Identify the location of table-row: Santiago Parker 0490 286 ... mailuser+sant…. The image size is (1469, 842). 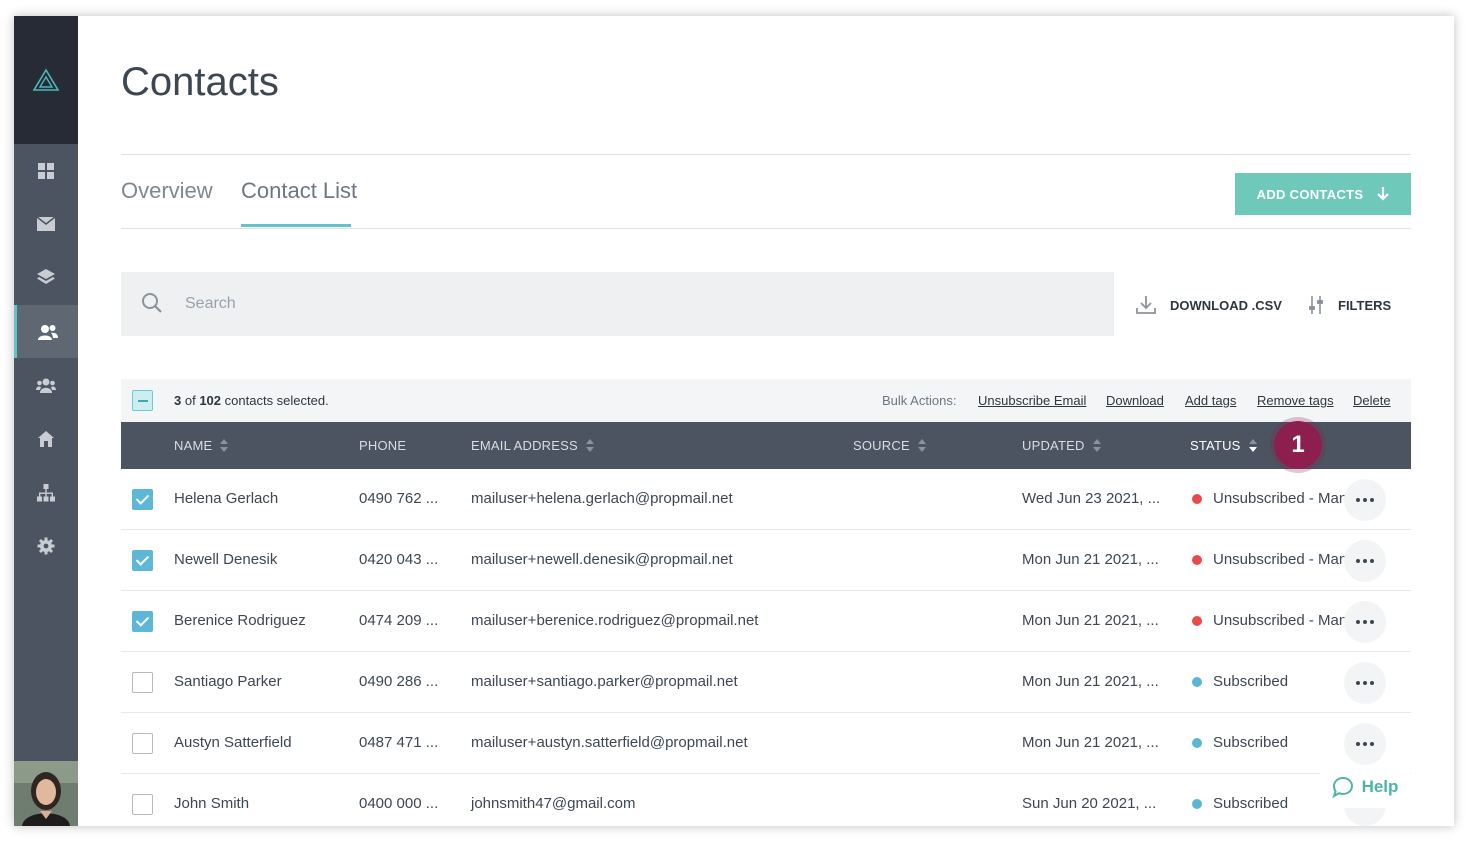
(766, 682).